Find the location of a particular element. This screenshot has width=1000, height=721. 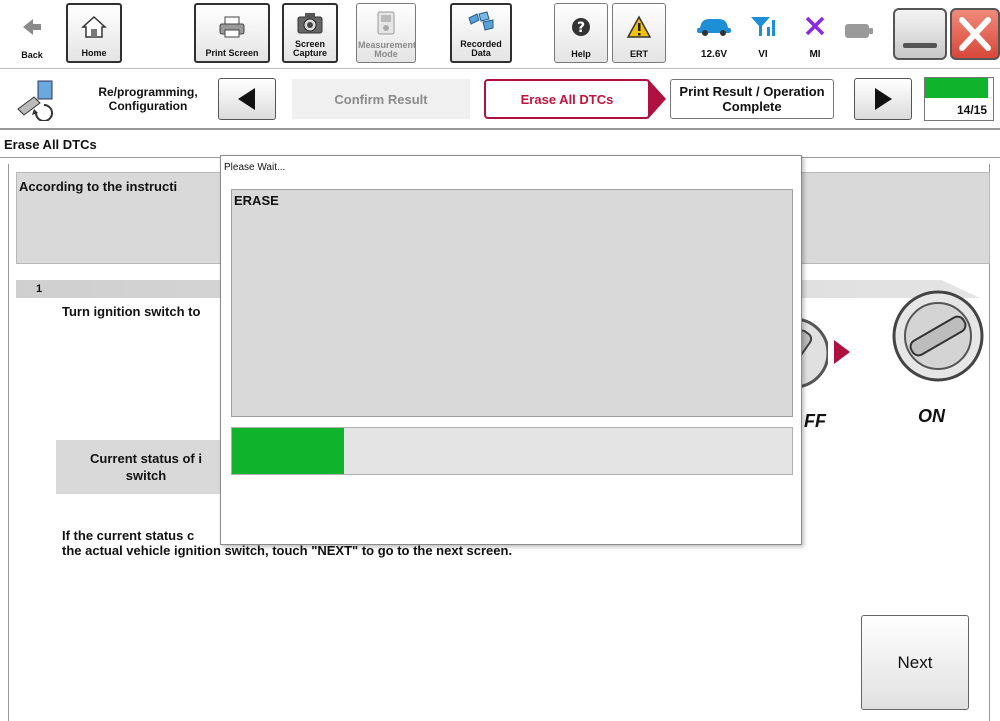

close-button is located at coordinates (975, 34).